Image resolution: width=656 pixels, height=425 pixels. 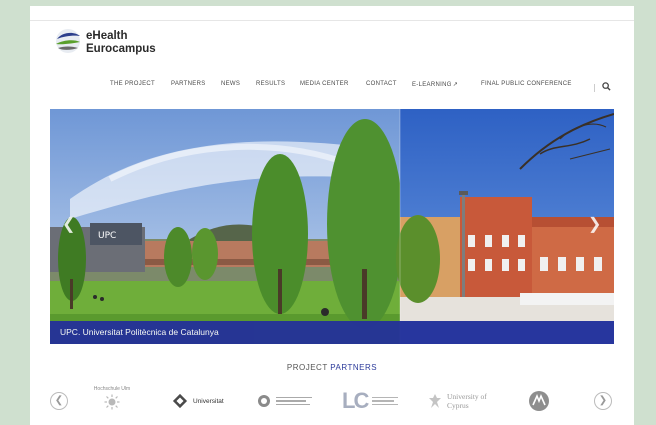 I want to click on brand-name: eHealth Eurocampus, so click(x=121, y=43).